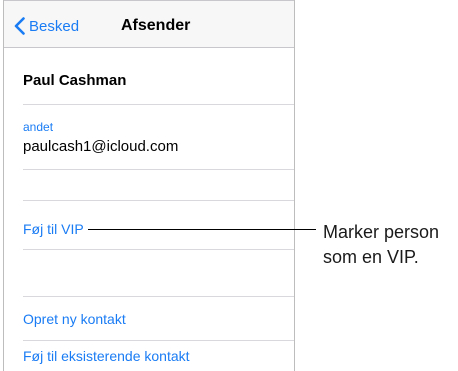 The image size is (458, 371). What do you see at coordinates (38, 127) in the screenshot?
I see `email-type-label: andet` at bounding box center [38, 127].